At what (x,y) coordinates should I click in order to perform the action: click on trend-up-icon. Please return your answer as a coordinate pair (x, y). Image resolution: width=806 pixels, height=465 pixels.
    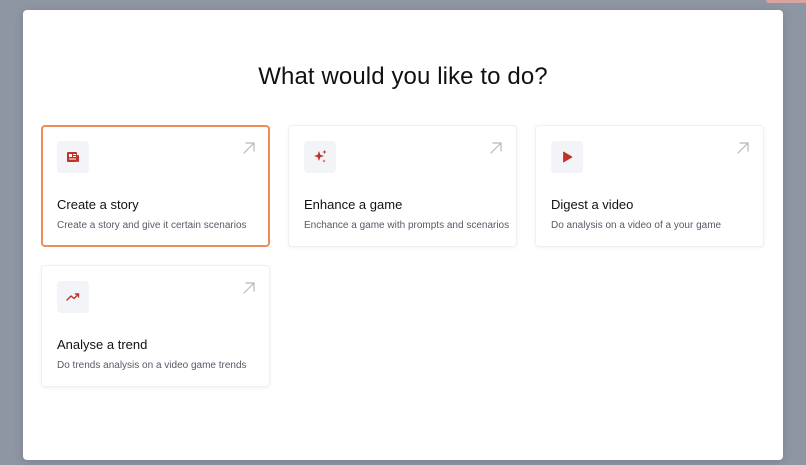
    Looking at the image, I should click on (73, 297).